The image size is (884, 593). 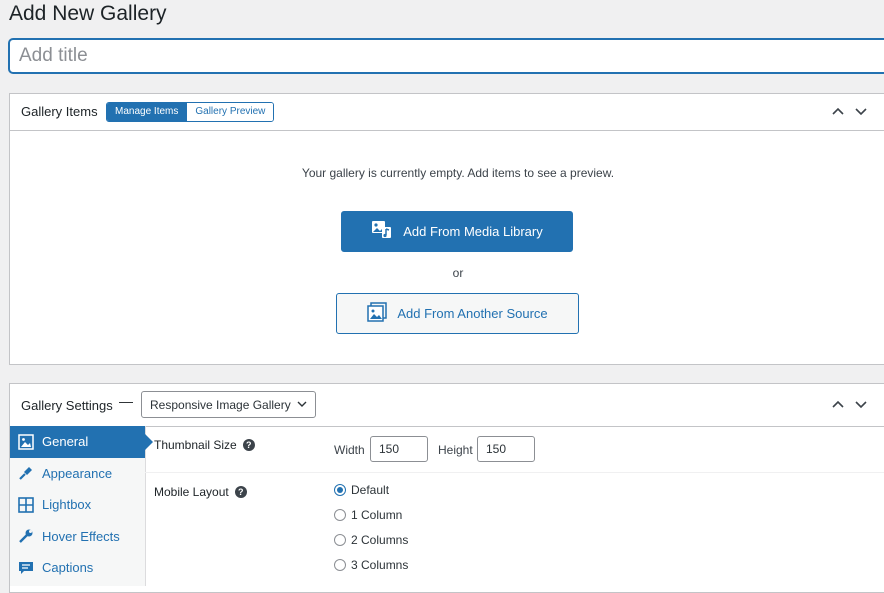 What do you see at coordinates (88, 13) in the screenshot?
I see `page-title: Add New Gallery` at bounding box center [88, 13].